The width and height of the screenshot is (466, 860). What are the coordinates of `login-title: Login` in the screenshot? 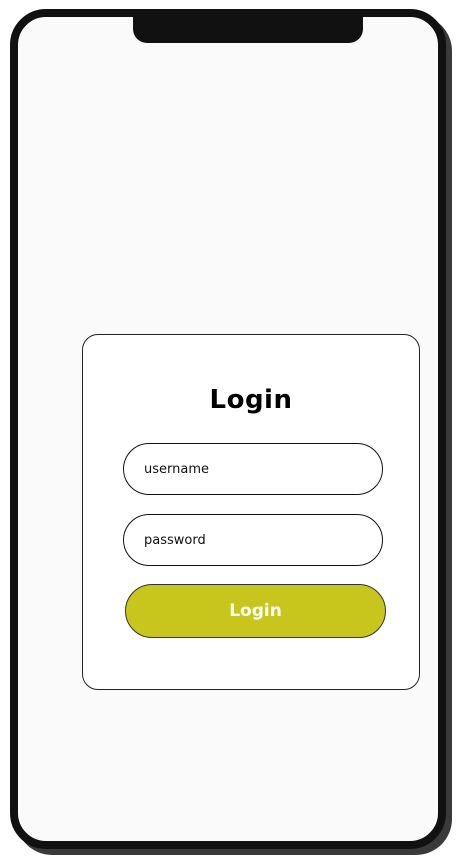 It's located at (251, 400).